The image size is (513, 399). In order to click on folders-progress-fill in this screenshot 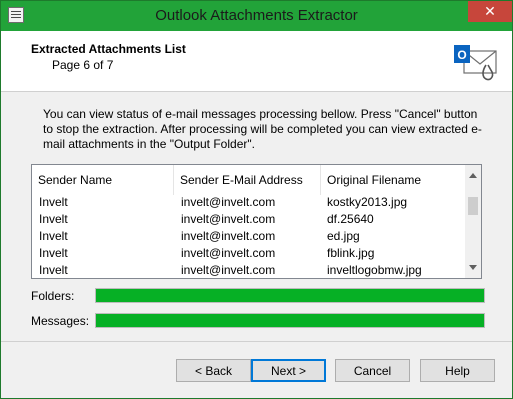, I will do `click(290, 295)`.